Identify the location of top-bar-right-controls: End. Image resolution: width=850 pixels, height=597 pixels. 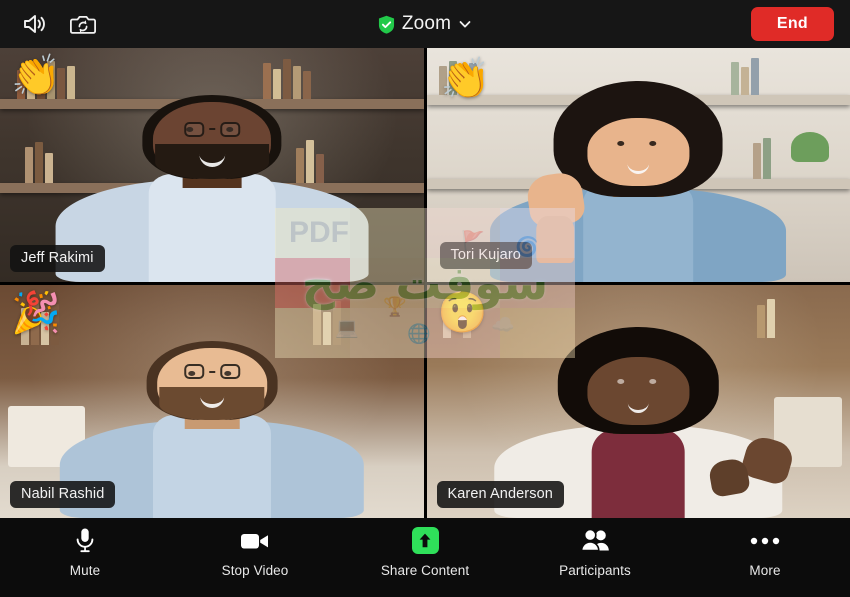
(800, 24).